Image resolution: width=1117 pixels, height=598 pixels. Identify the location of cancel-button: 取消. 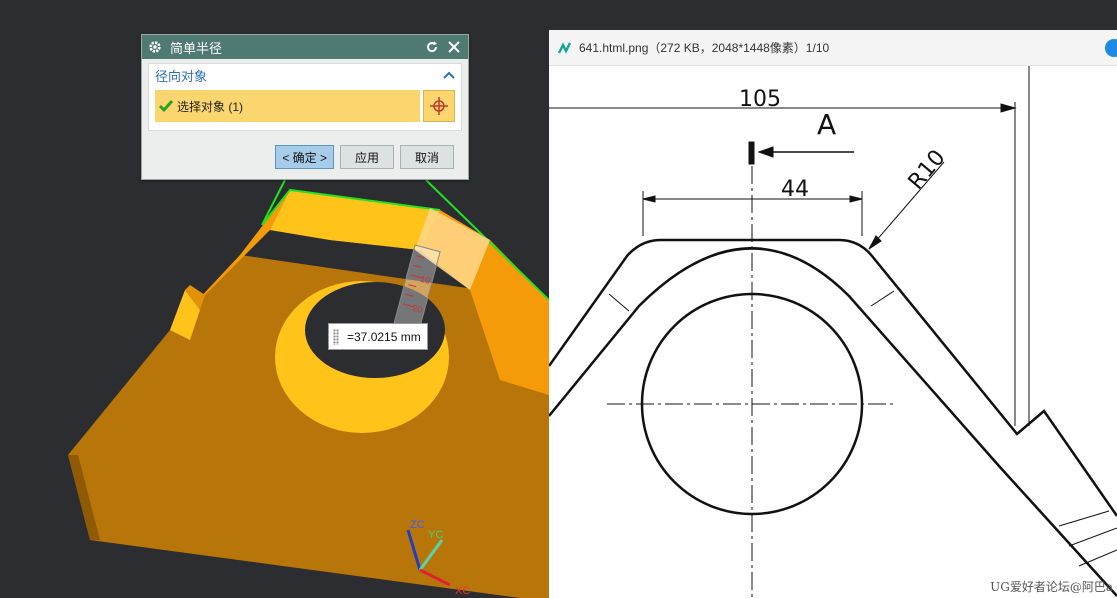
(427, 157).